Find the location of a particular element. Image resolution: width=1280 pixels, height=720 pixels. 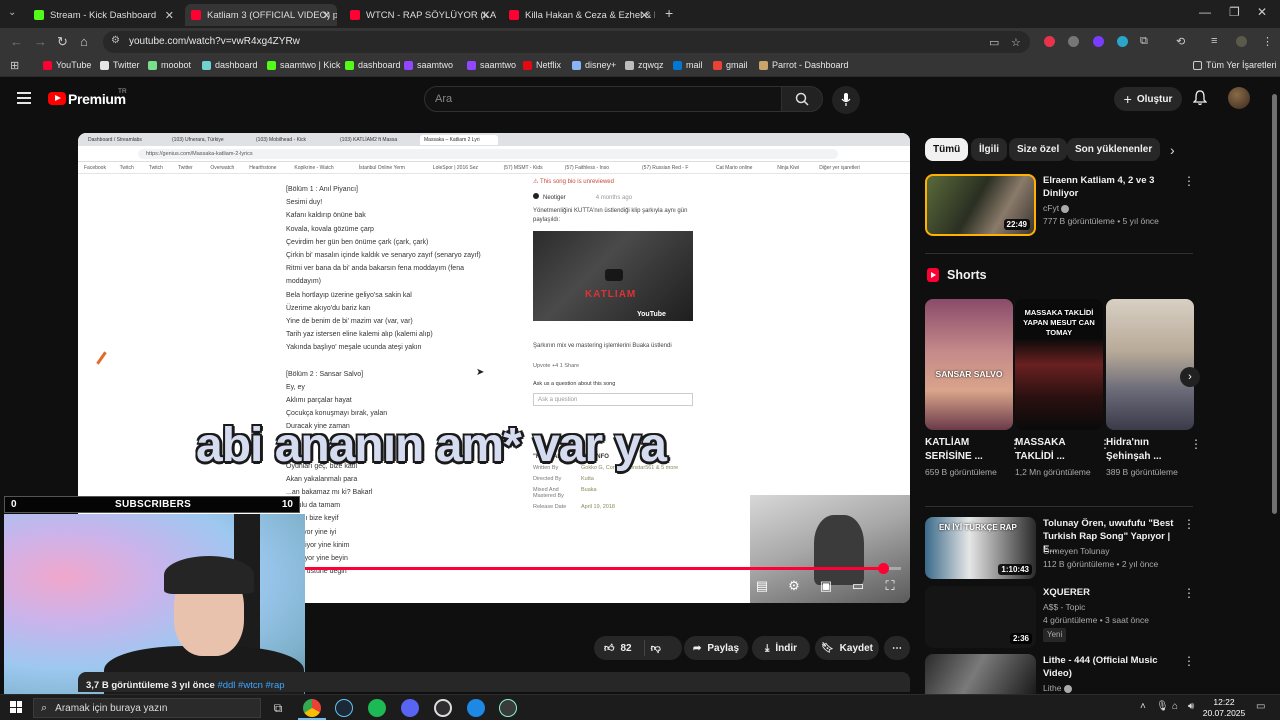

bookmark-twitch-1: saamtwo is located at coordinates (428, 65).